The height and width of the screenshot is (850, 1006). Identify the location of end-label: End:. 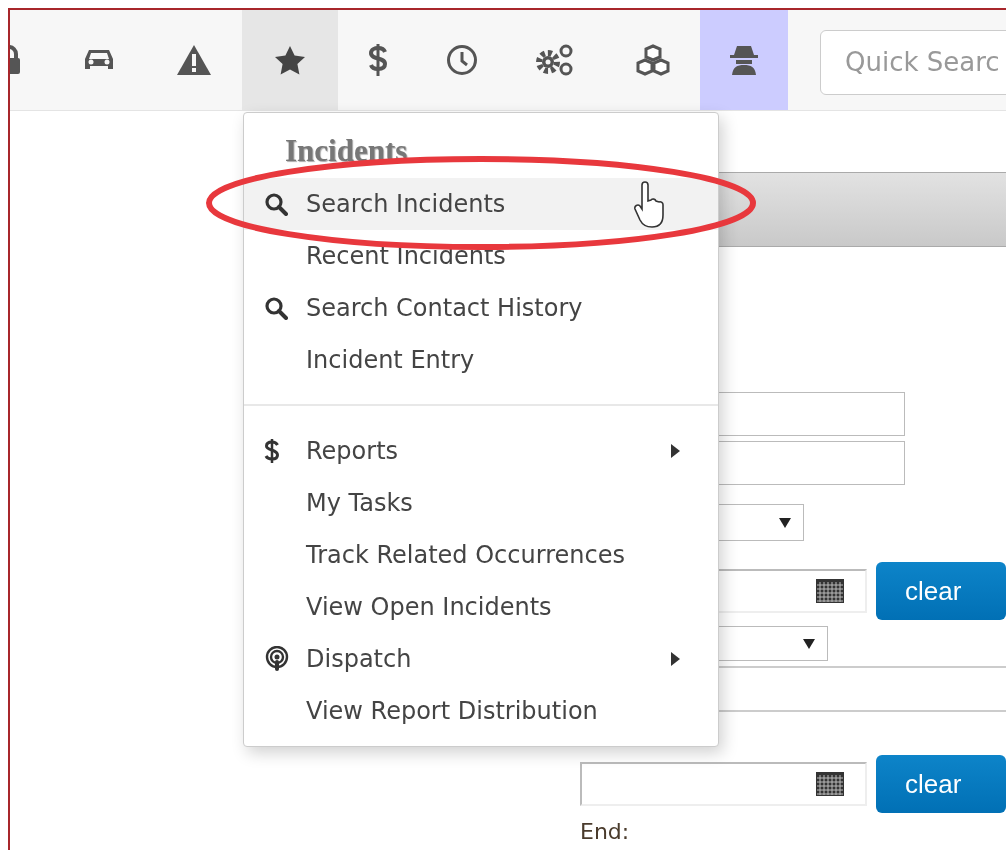
(605, 832).